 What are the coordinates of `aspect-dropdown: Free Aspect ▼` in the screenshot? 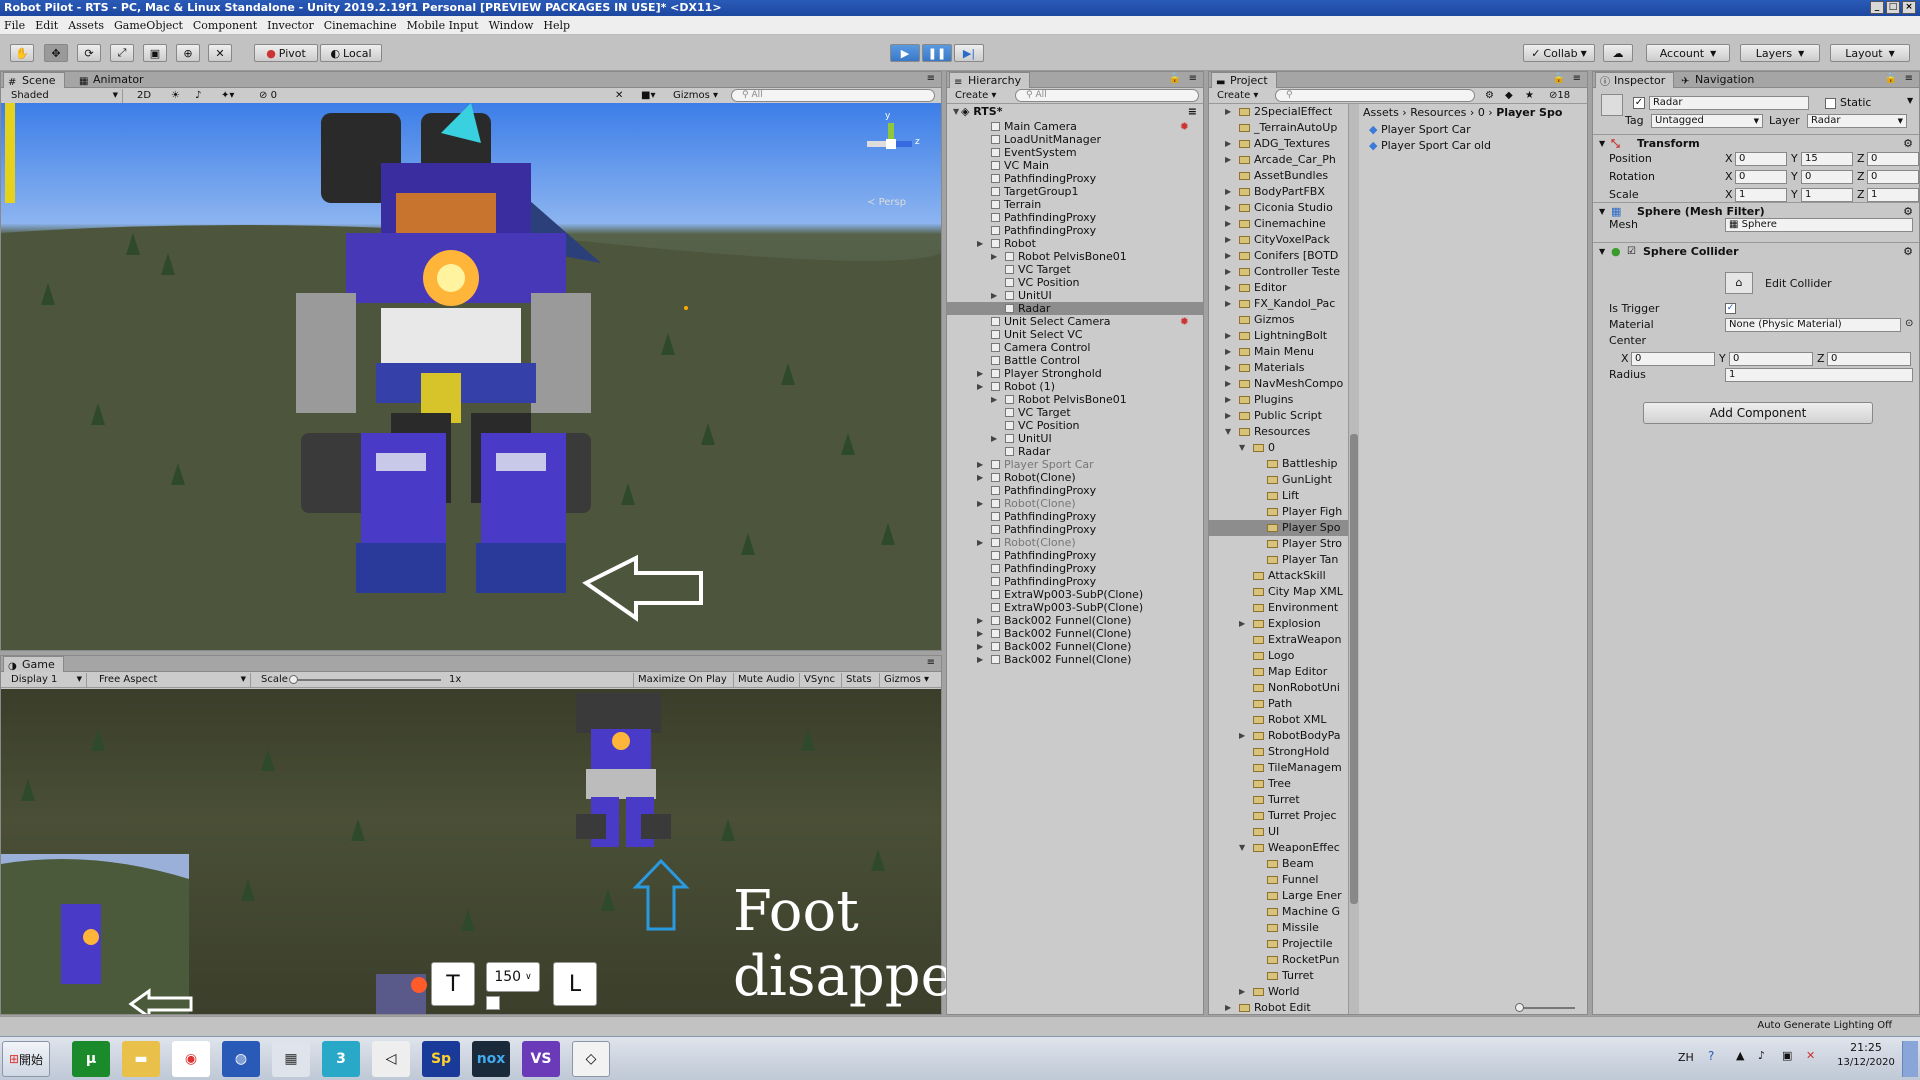 It's located at (173, 680).